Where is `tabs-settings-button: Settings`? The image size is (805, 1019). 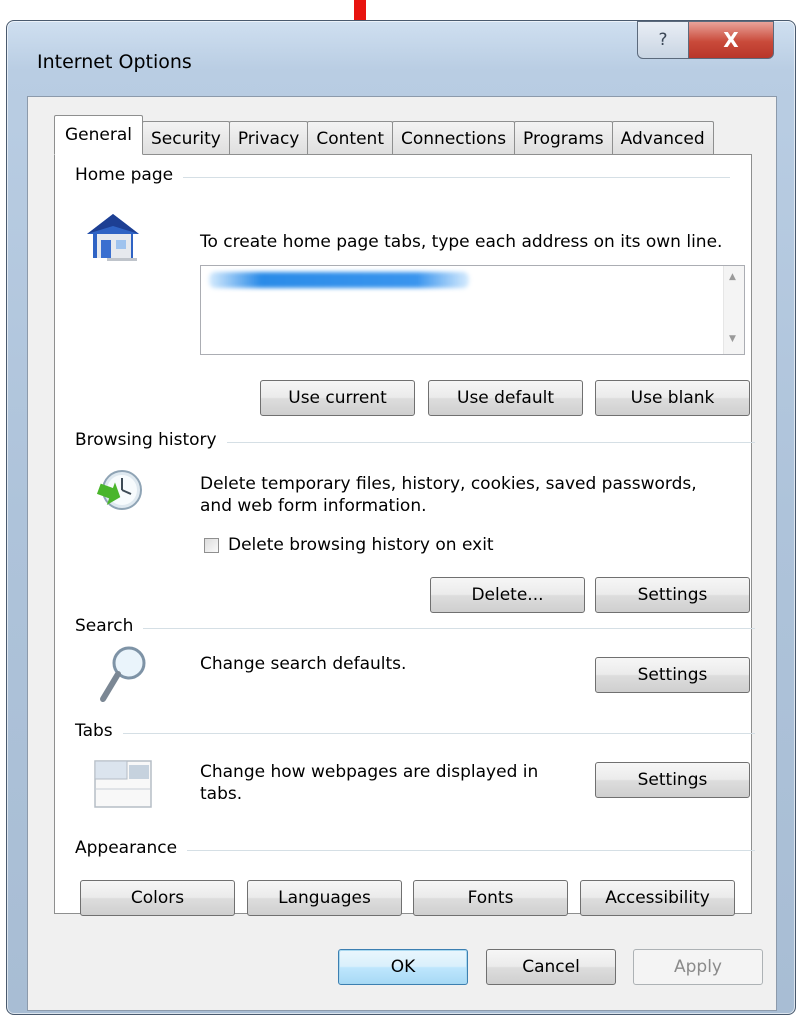
tabs-settings-button: Settings is located at coordinates (672, 780).